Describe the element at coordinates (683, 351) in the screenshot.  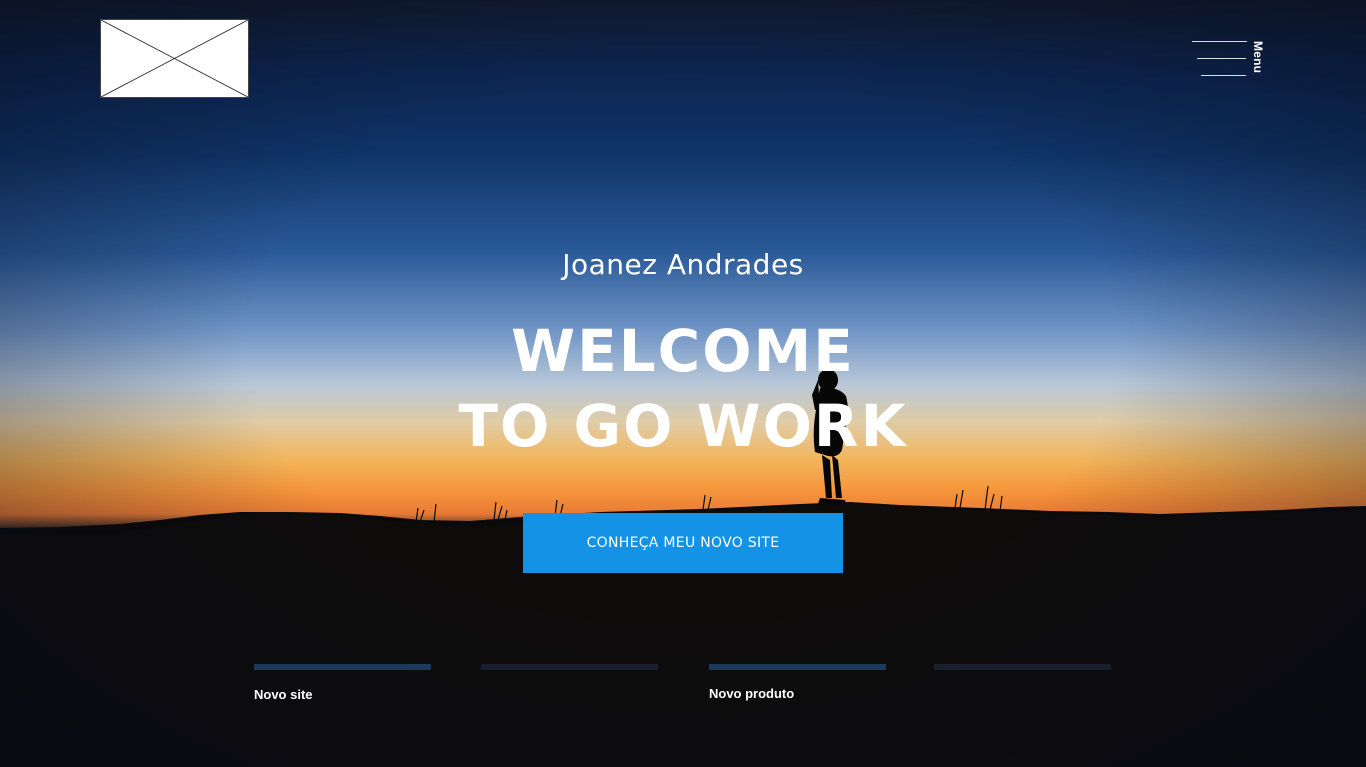
I see `hero-headline-line-1: WELCOME` at that location.